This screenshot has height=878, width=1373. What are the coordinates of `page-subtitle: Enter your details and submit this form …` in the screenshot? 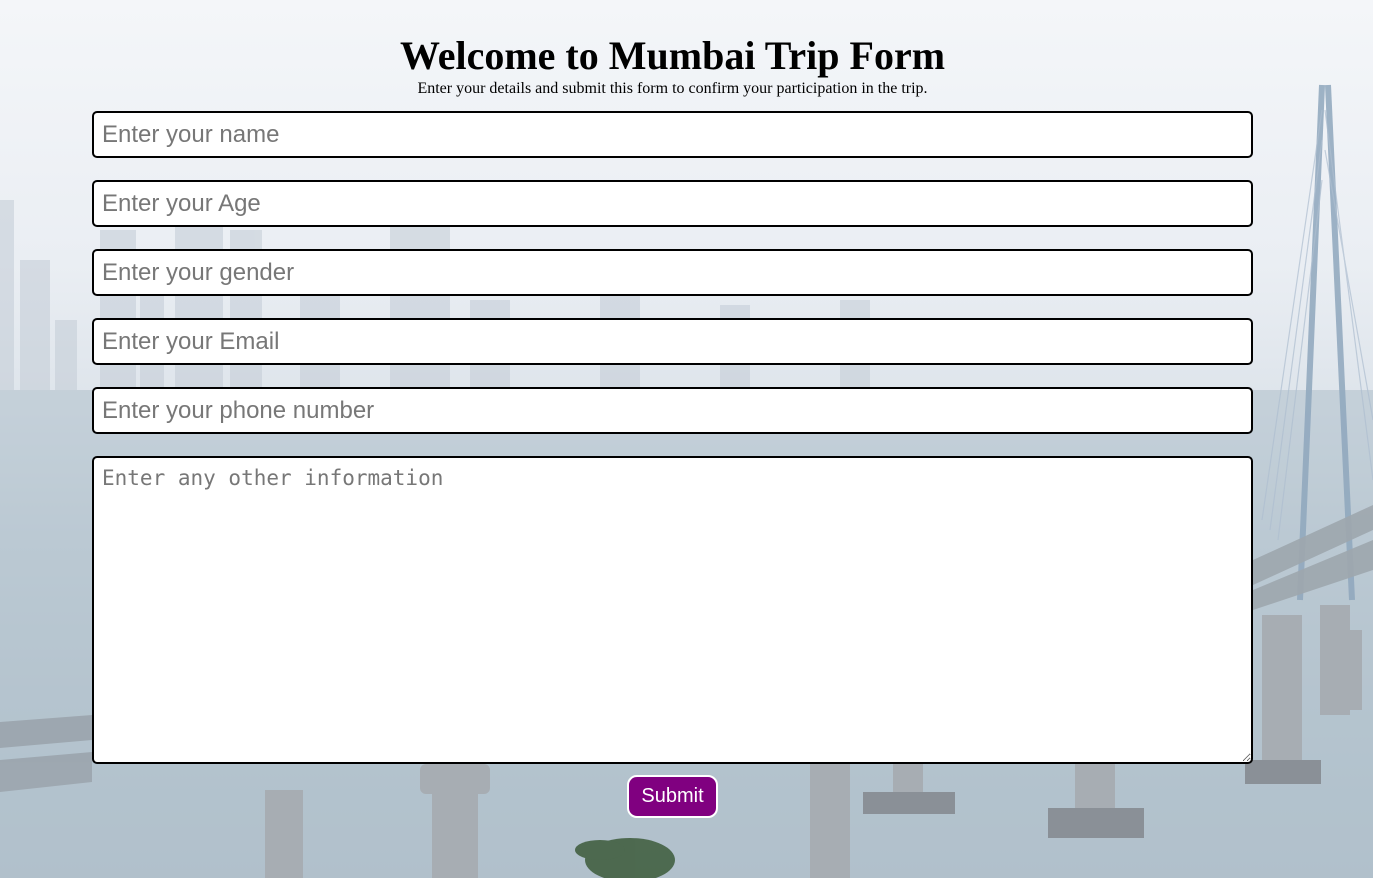 It's located at (672, 88).